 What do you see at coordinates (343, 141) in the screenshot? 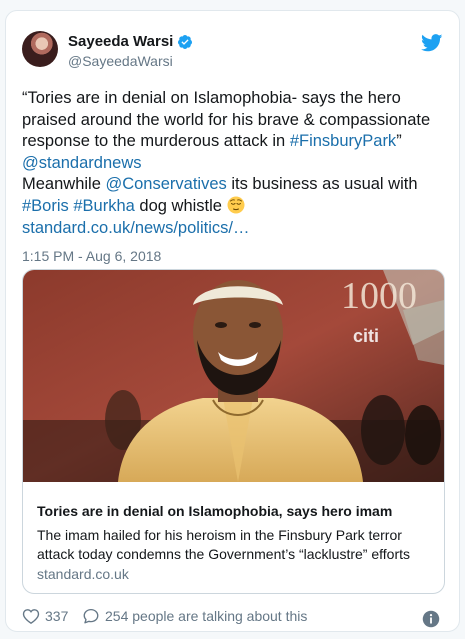
I see `hashtag-link: #FinsburyPark` at bounding box center [343, 141].